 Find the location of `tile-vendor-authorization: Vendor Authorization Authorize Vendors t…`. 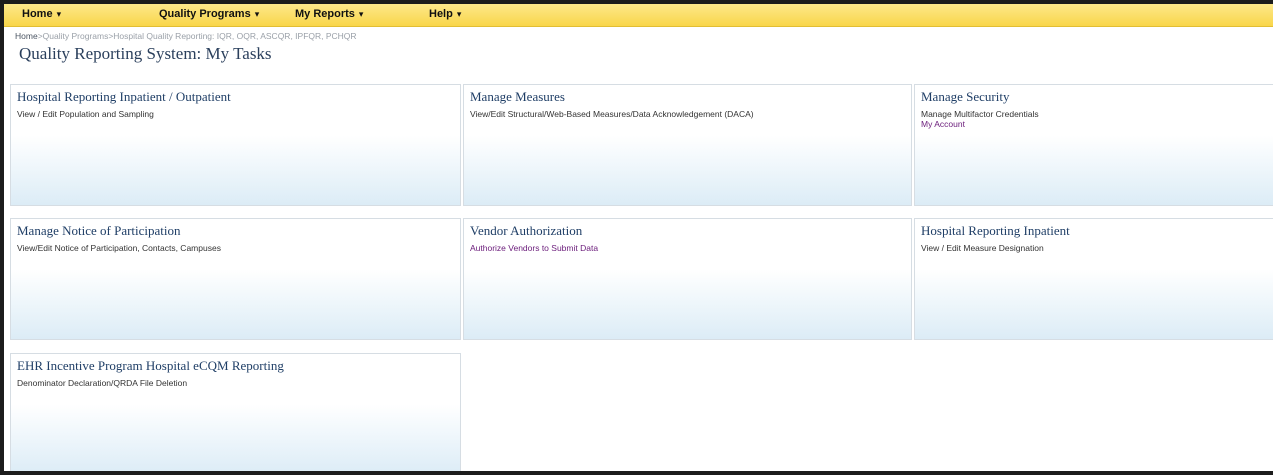

tile-vendor-authorization: Vendor Authorization Authorize Vendors t… is located at coordinates (687, 279).